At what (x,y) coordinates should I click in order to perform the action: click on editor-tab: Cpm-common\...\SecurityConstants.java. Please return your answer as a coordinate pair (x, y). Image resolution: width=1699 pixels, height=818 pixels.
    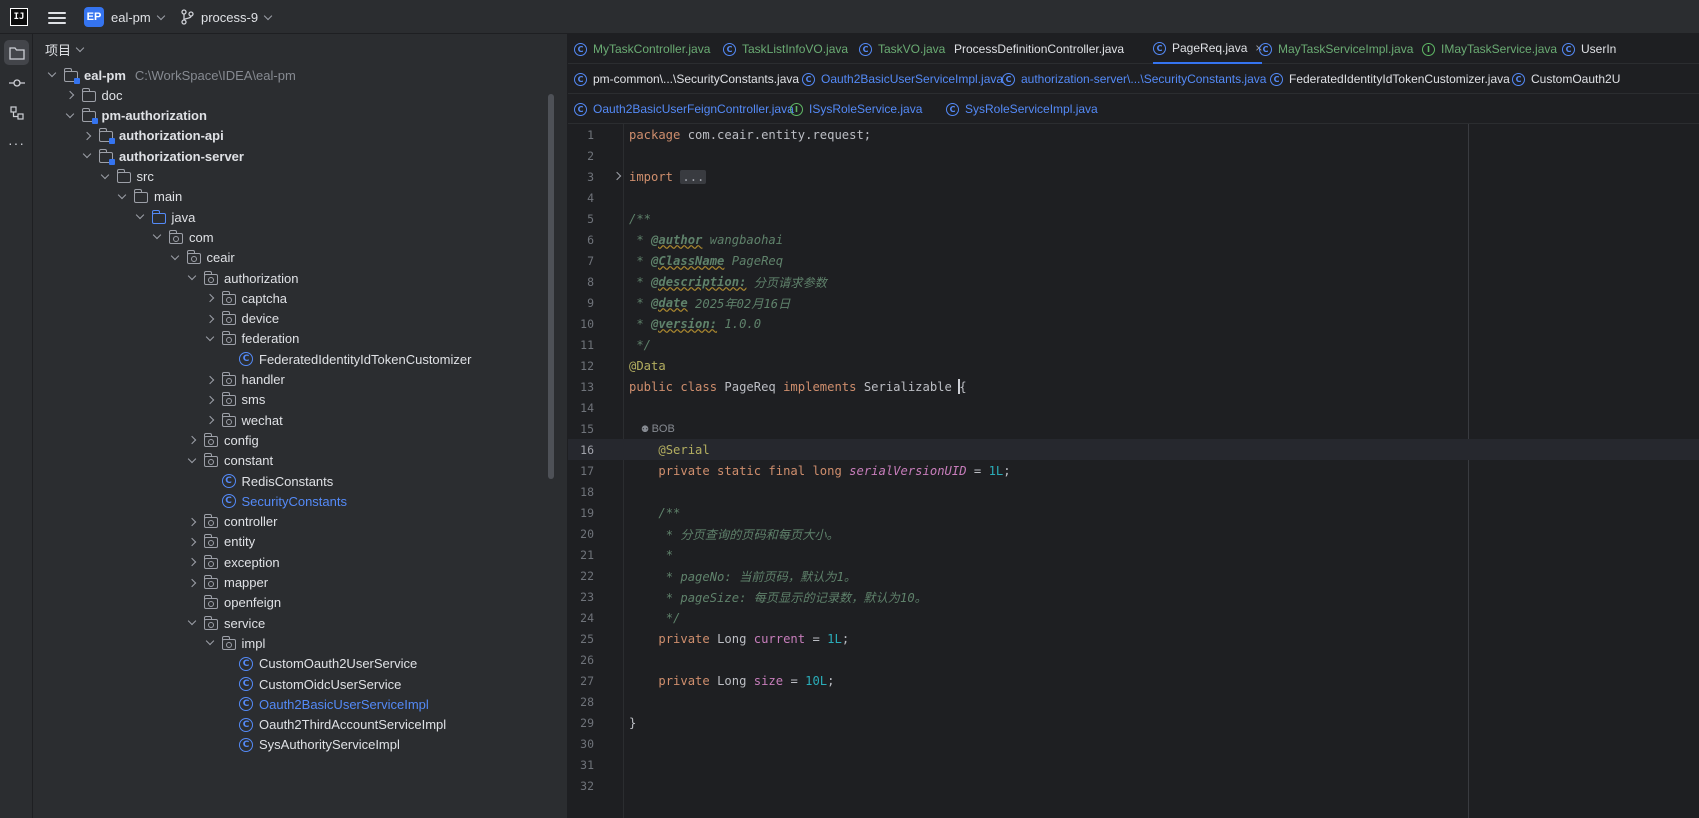
    Looking at the image, I should click on (686, 79).